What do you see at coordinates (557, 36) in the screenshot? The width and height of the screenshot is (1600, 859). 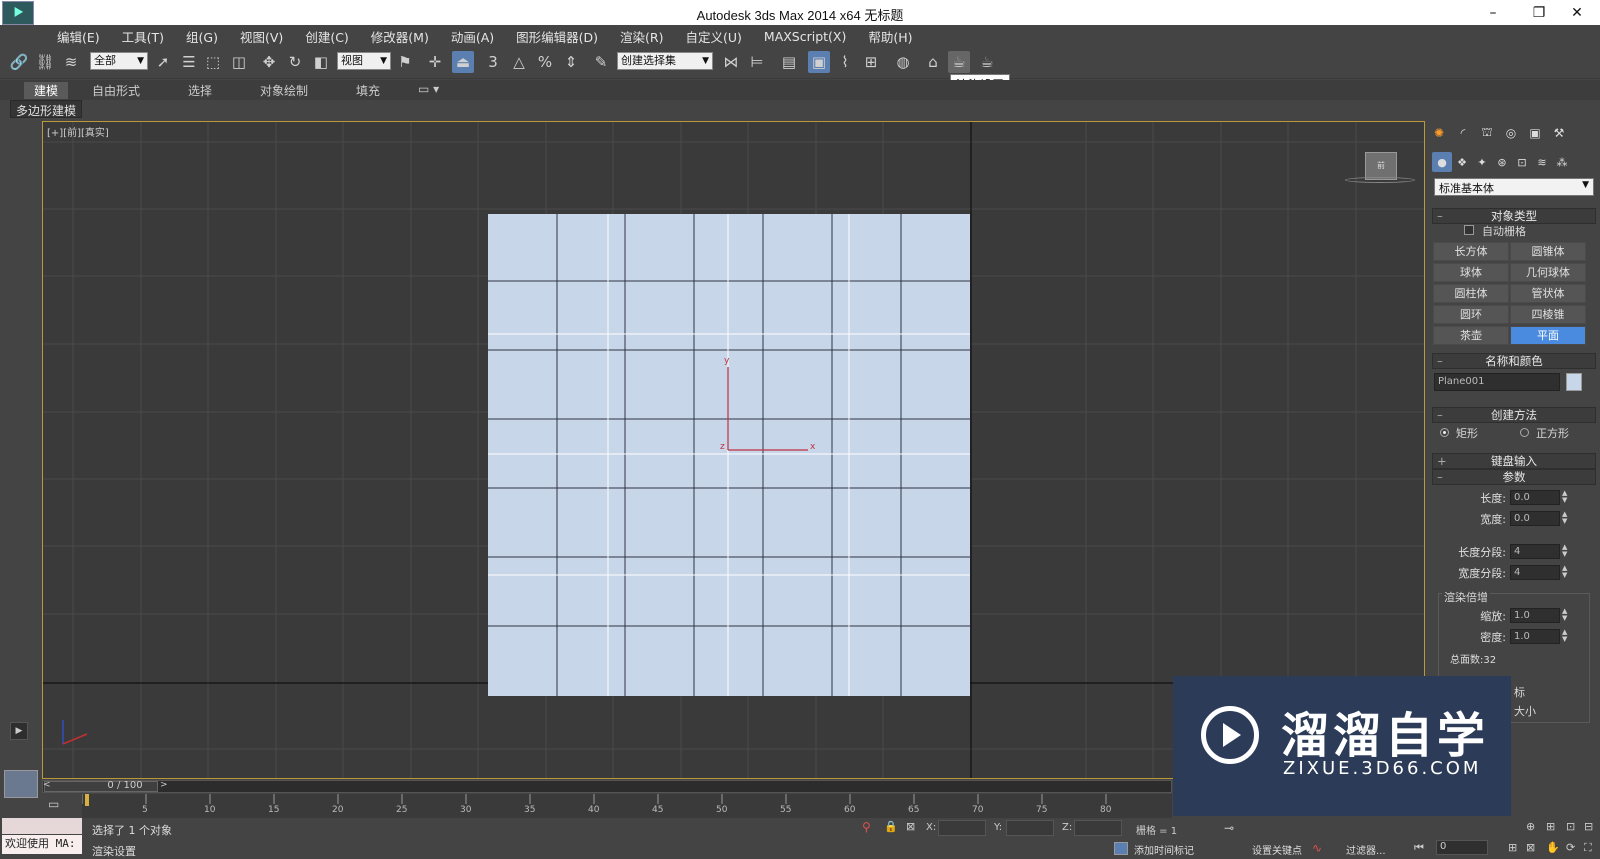 I see `menu-graph-editors: 图形编辑器(D)` at bounding box center [557, 36].